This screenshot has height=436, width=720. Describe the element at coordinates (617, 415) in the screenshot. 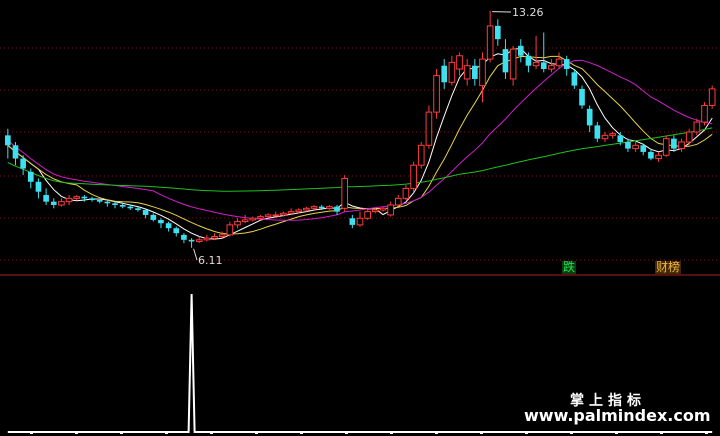

I see `watermark-url: www.palmindex.com` at that location.